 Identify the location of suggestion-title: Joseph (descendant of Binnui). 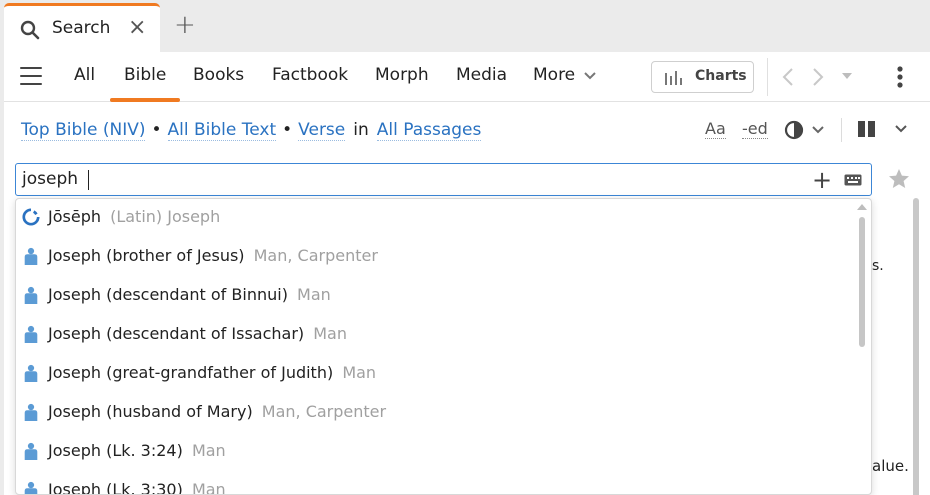
(168, 294).